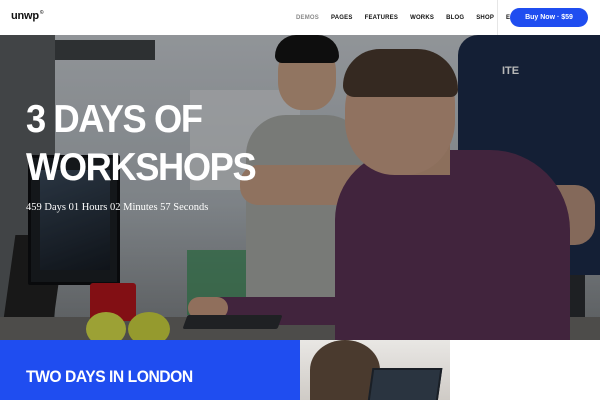 The image size is (600, 400). I want to click on secondary-photo, so click(375, 370).